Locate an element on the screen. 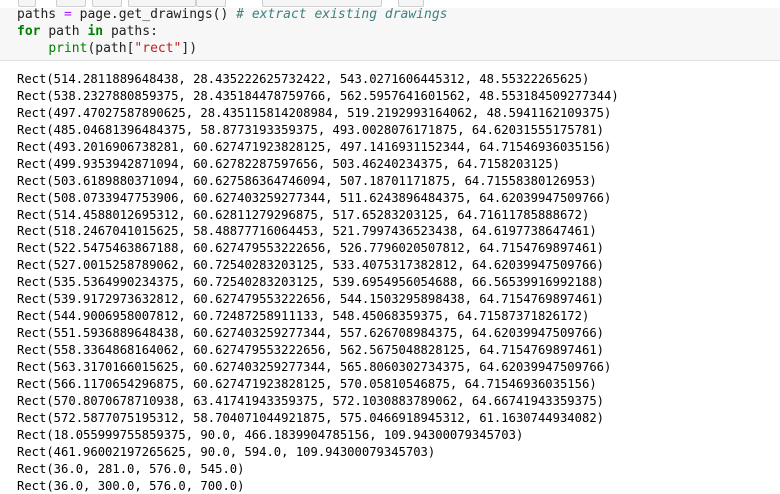  code-line-3: print(path["rect"]) is located at coordinates (107, 49).